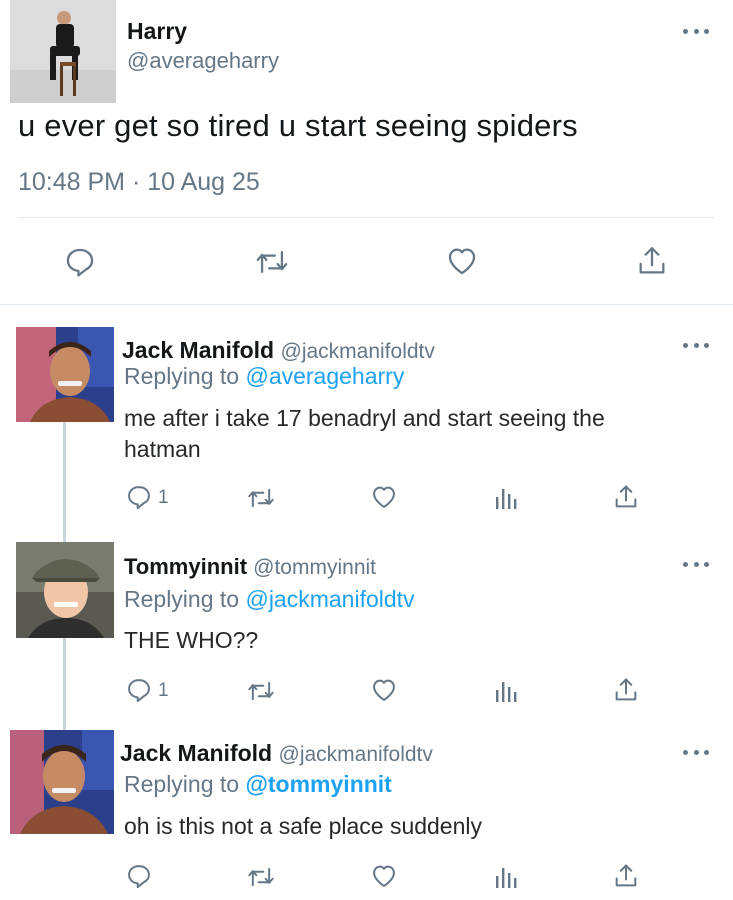  I want to click on replying-to-handle: @averageharry, so click(324, 376).